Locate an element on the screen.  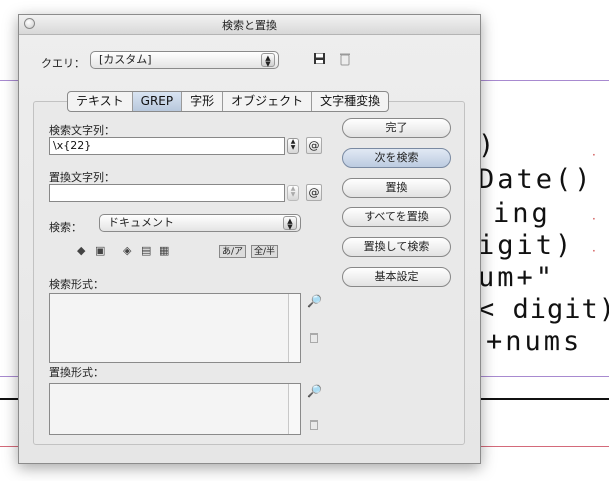
tab-glyph: 字形 is located at coordinates (203, 101).